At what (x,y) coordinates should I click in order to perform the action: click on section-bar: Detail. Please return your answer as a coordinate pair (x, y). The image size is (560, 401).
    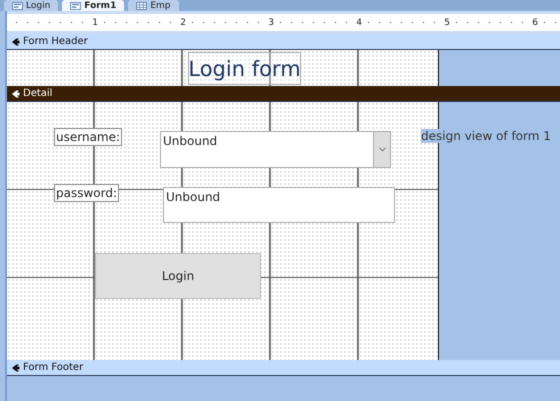
    Looking at the image, I should click on (283, 94).